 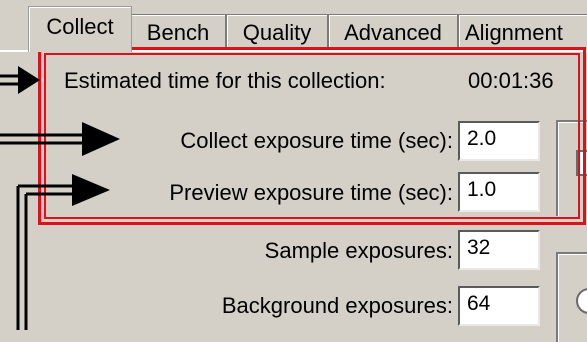 What do you see at coordinates (20, 80) in the screenshot?
I see `arrow-estimated-icon` at bounding box center [20, 80].